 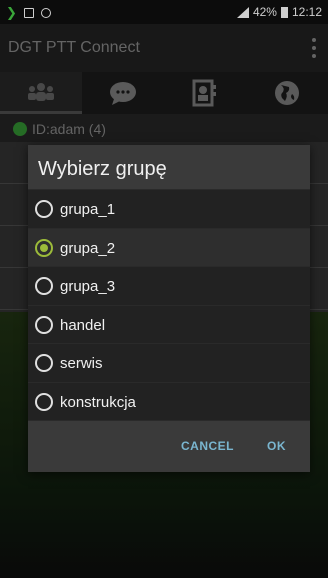 I want to click on dialog-title: Wybierz grupę, so click(x=102, y=169).